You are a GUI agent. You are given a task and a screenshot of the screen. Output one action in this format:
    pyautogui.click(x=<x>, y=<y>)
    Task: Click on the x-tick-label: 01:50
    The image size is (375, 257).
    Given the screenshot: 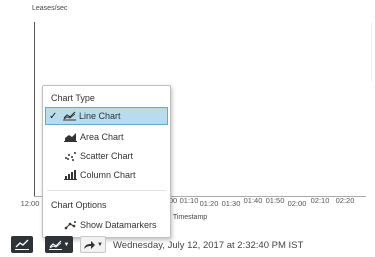 What is the action you would take?
    pyautogui.click(x=275, y=200)
    